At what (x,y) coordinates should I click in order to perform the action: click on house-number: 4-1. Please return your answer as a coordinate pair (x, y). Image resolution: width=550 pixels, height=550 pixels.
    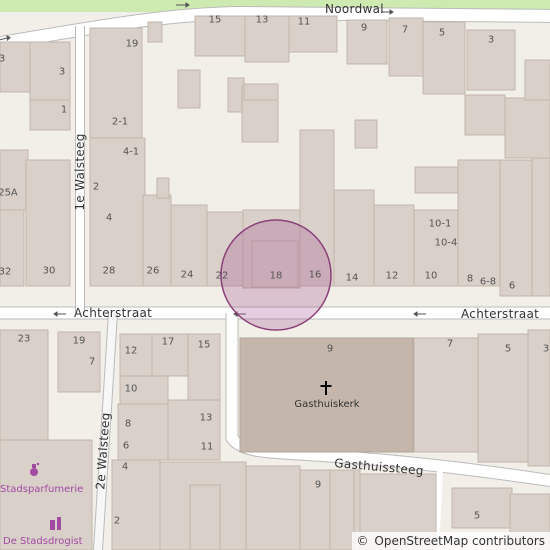
    Looking at the image, I should click on (131, 152).